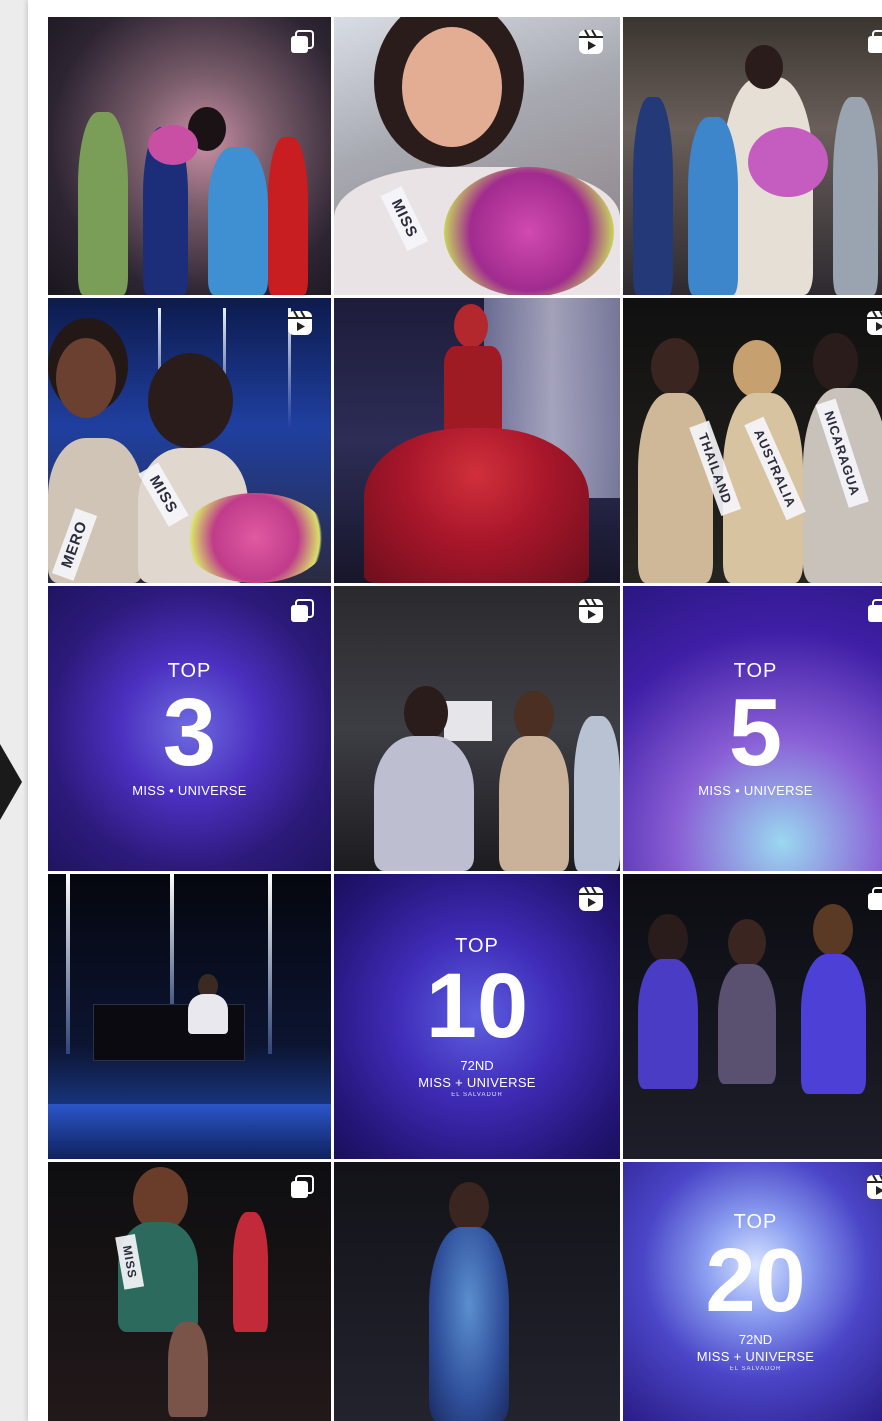 This screenshot has height=1421, width=882. What do you see at coordinates (477, 1006) in the screenshot?
I see `promo-number: 10` at bounding box center [477, 1006].